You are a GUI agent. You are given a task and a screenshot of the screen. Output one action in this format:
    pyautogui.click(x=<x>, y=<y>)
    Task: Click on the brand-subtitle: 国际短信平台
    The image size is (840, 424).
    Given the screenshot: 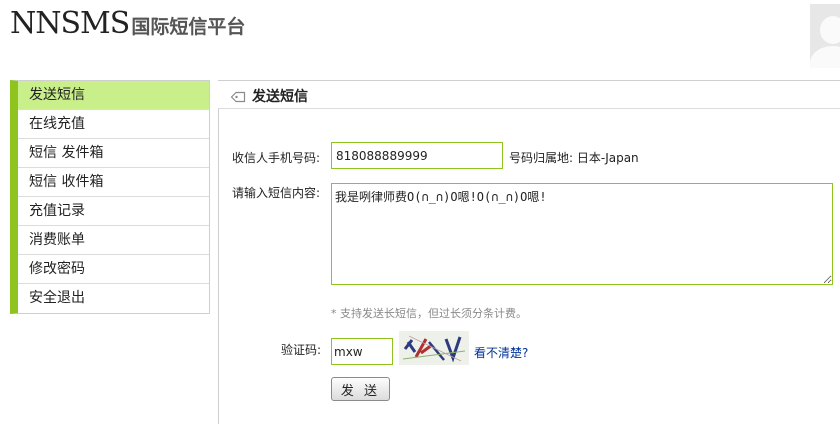 What is the action you would take?
    pyautogui.click(x=188, y=27)
    